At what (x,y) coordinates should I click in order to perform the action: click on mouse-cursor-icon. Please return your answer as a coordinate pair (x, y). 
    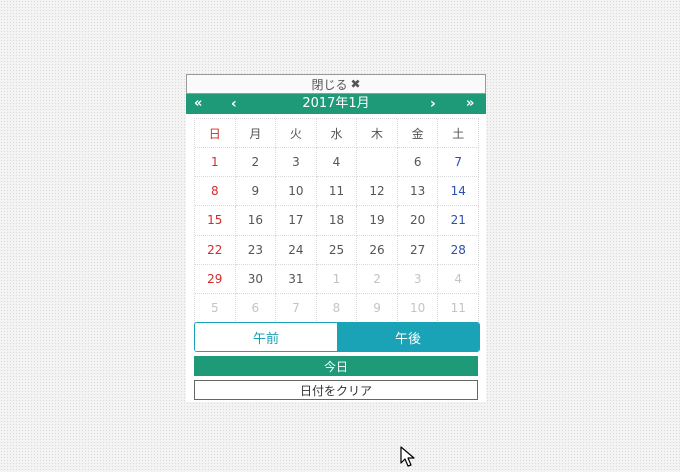
    Looking at the image, I should click on (407, 456).